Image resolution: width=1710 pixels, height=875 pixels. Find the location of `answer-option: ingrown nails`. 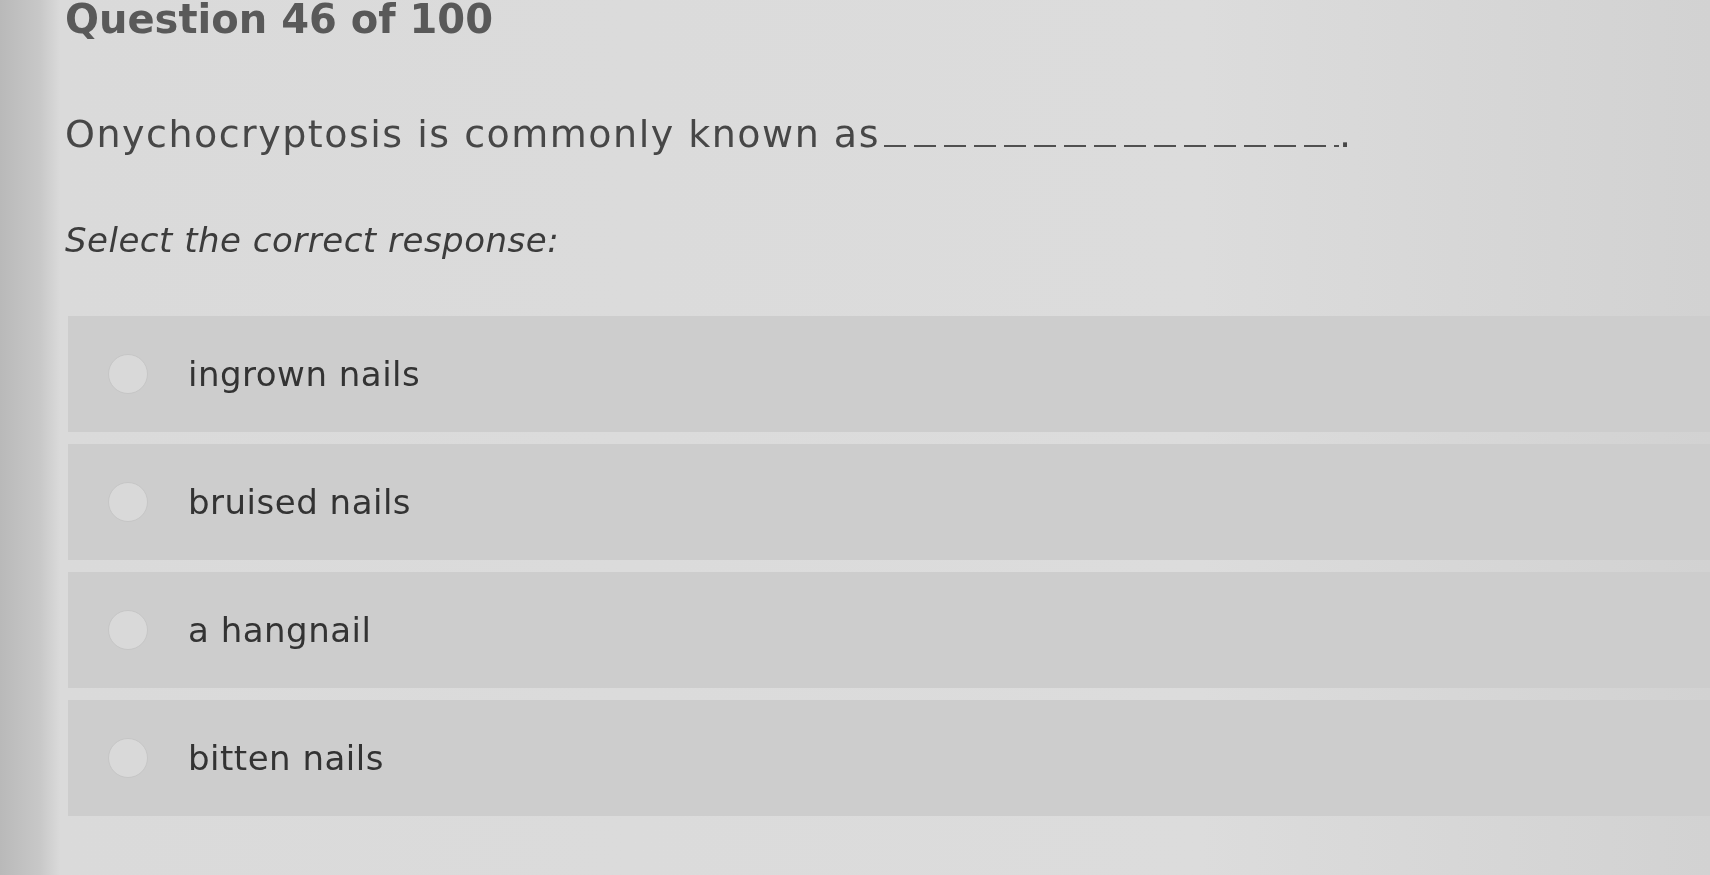

answer-option: ingrown nails is located at coordinates (889, 374).